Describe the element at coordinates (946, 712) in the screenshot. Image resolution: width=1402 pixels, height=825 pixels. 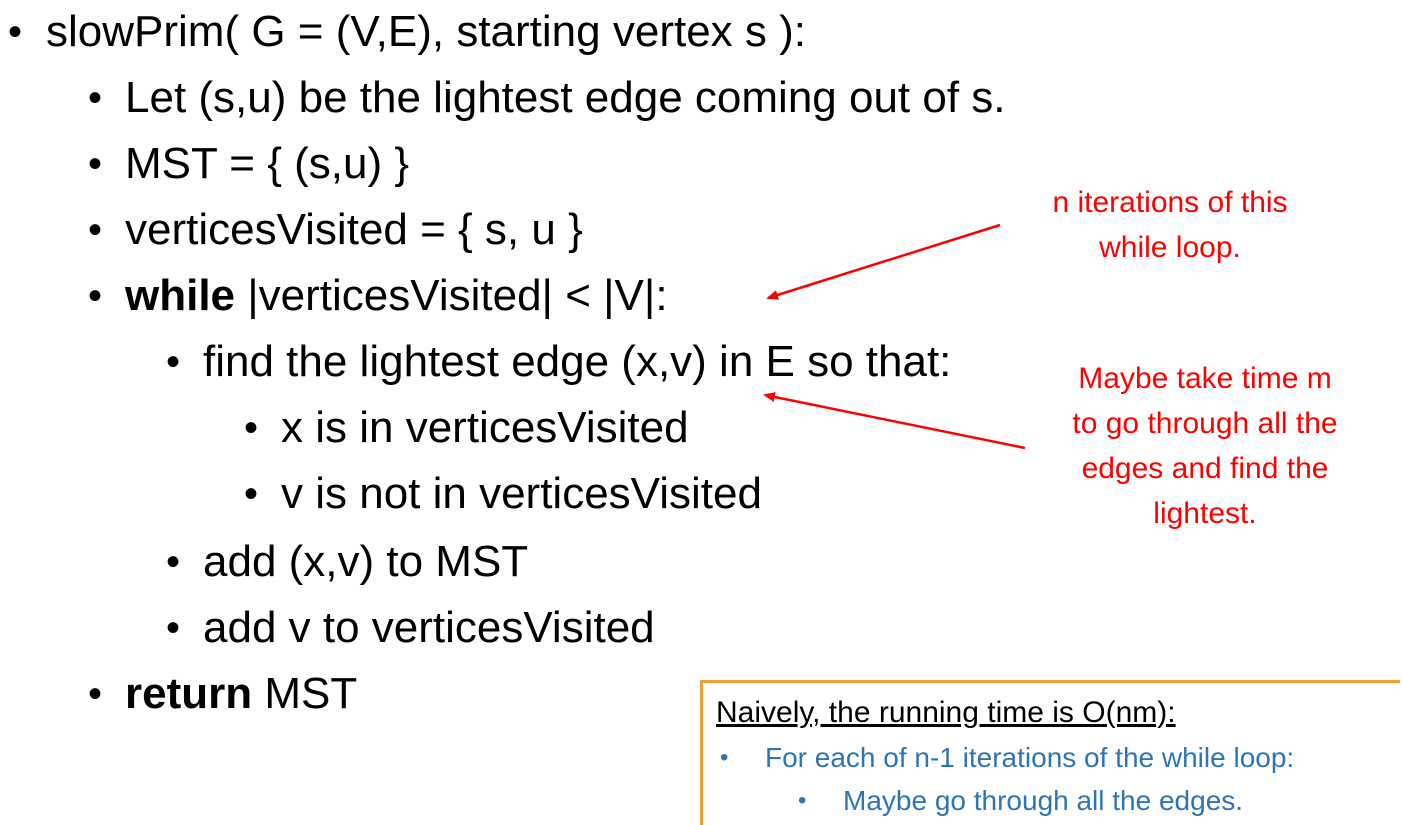
I see `summary-title: Naively, the running time is O(nm):` at that location.